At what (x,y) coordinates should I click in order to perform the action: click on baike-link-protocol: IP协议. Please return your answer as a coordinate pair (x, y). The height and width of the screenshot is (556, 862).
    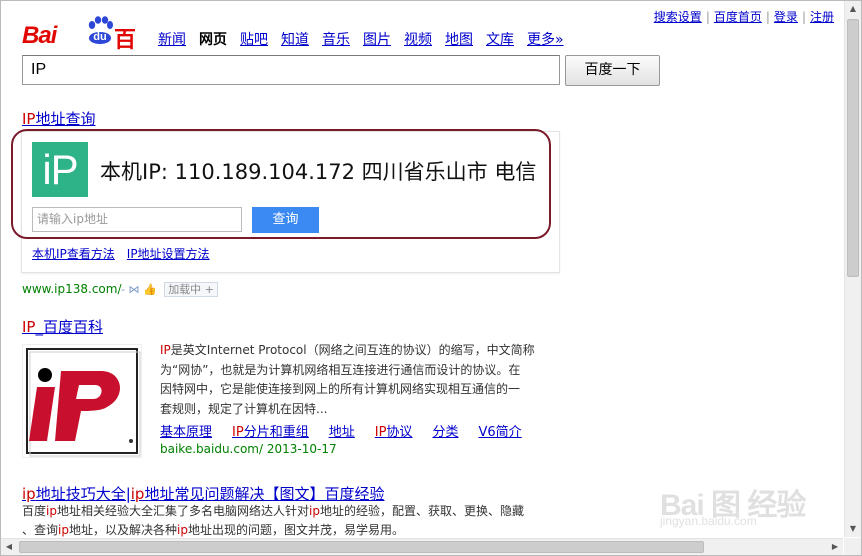
    Looking at the image, I should click on (399, 432).